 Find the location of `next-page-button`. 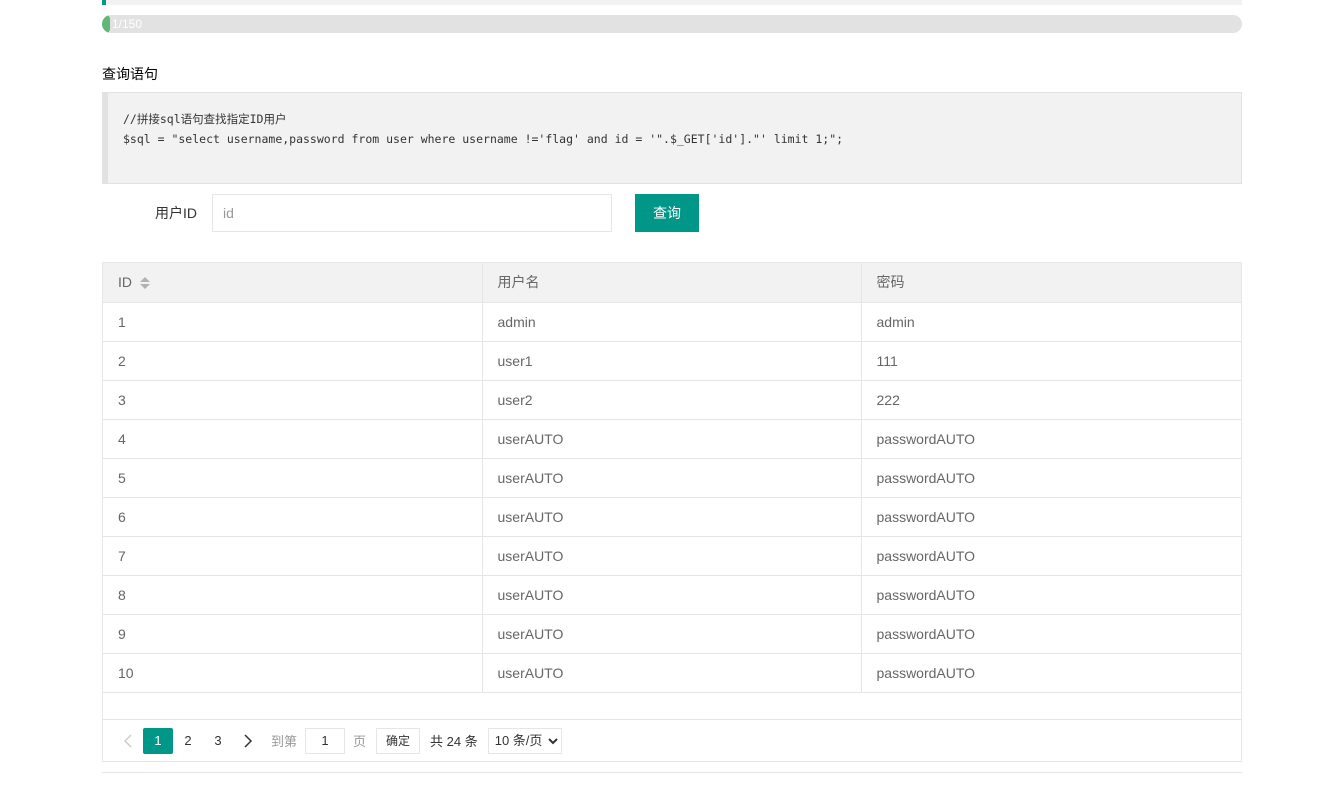

next-page-button is located at coordinates (248, 741).